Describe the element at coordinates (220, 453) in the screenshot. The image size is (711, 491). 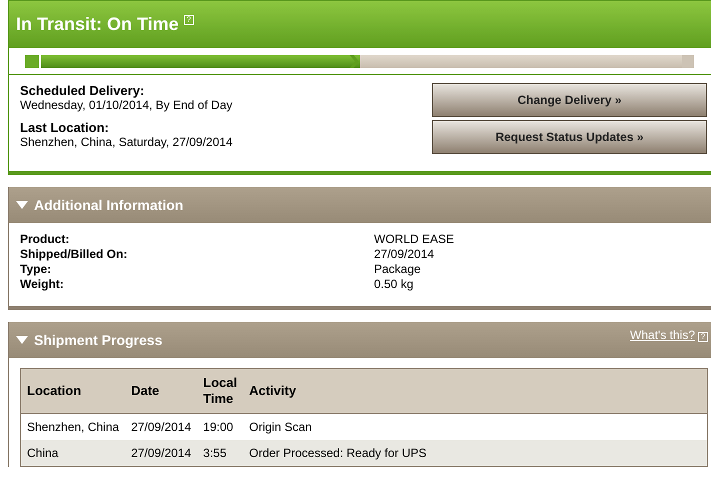
I see `table-cell: 3:55` at that location.